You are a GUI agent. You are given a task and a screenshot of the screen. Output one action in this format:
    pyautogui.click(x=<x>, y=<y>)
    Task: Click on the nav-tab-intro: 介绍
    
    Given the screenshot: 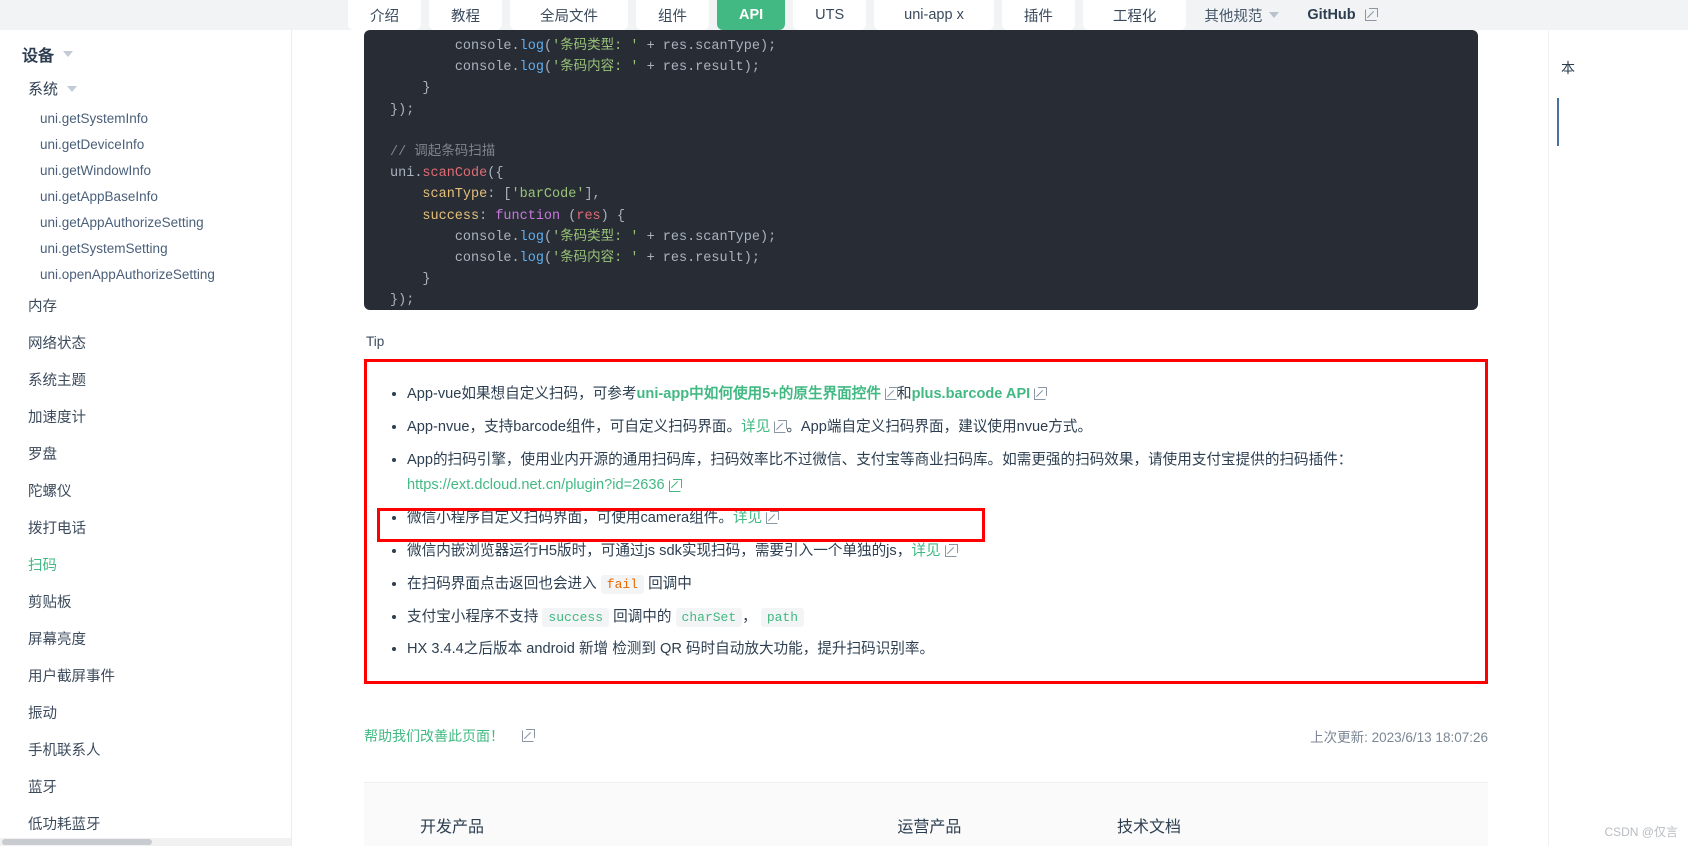 What is the action you would take?
    pyautogui.click(x=384, y=15)
    